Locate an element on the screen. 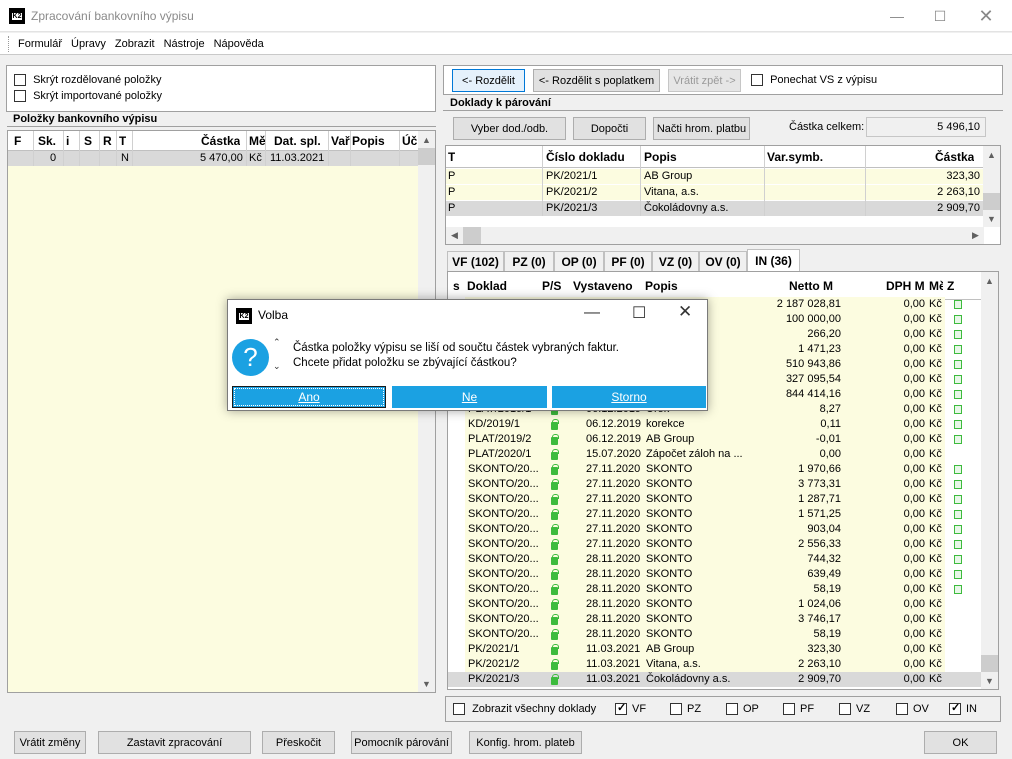 The height and width of the screenshot is (759, 1012). pairing-hscroll: ◀ ▶ is located at coordinates (715, 235).